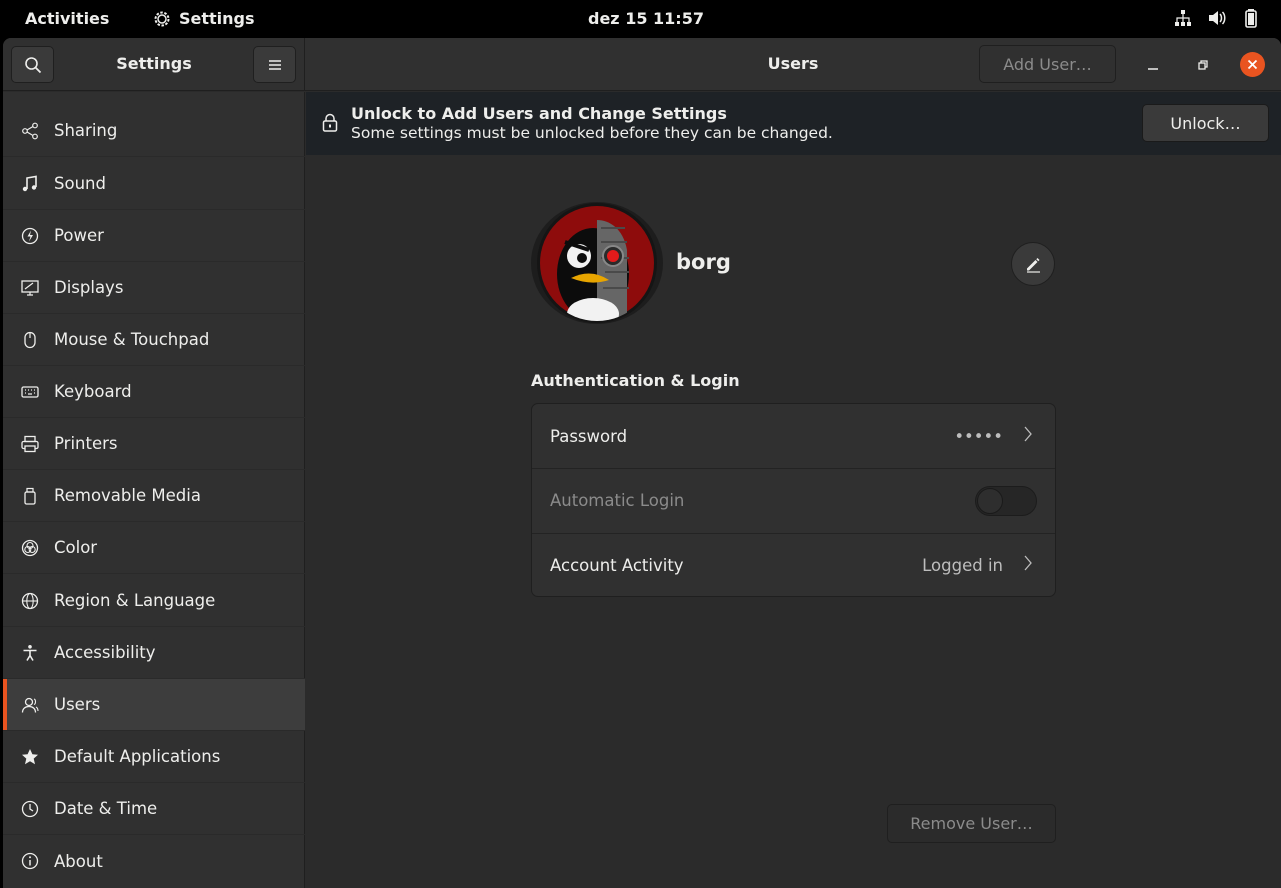 The width and height of the screenshot is (1281, 888). I want to click on sidebar-item-label: Removable Media, so click(127, 495).